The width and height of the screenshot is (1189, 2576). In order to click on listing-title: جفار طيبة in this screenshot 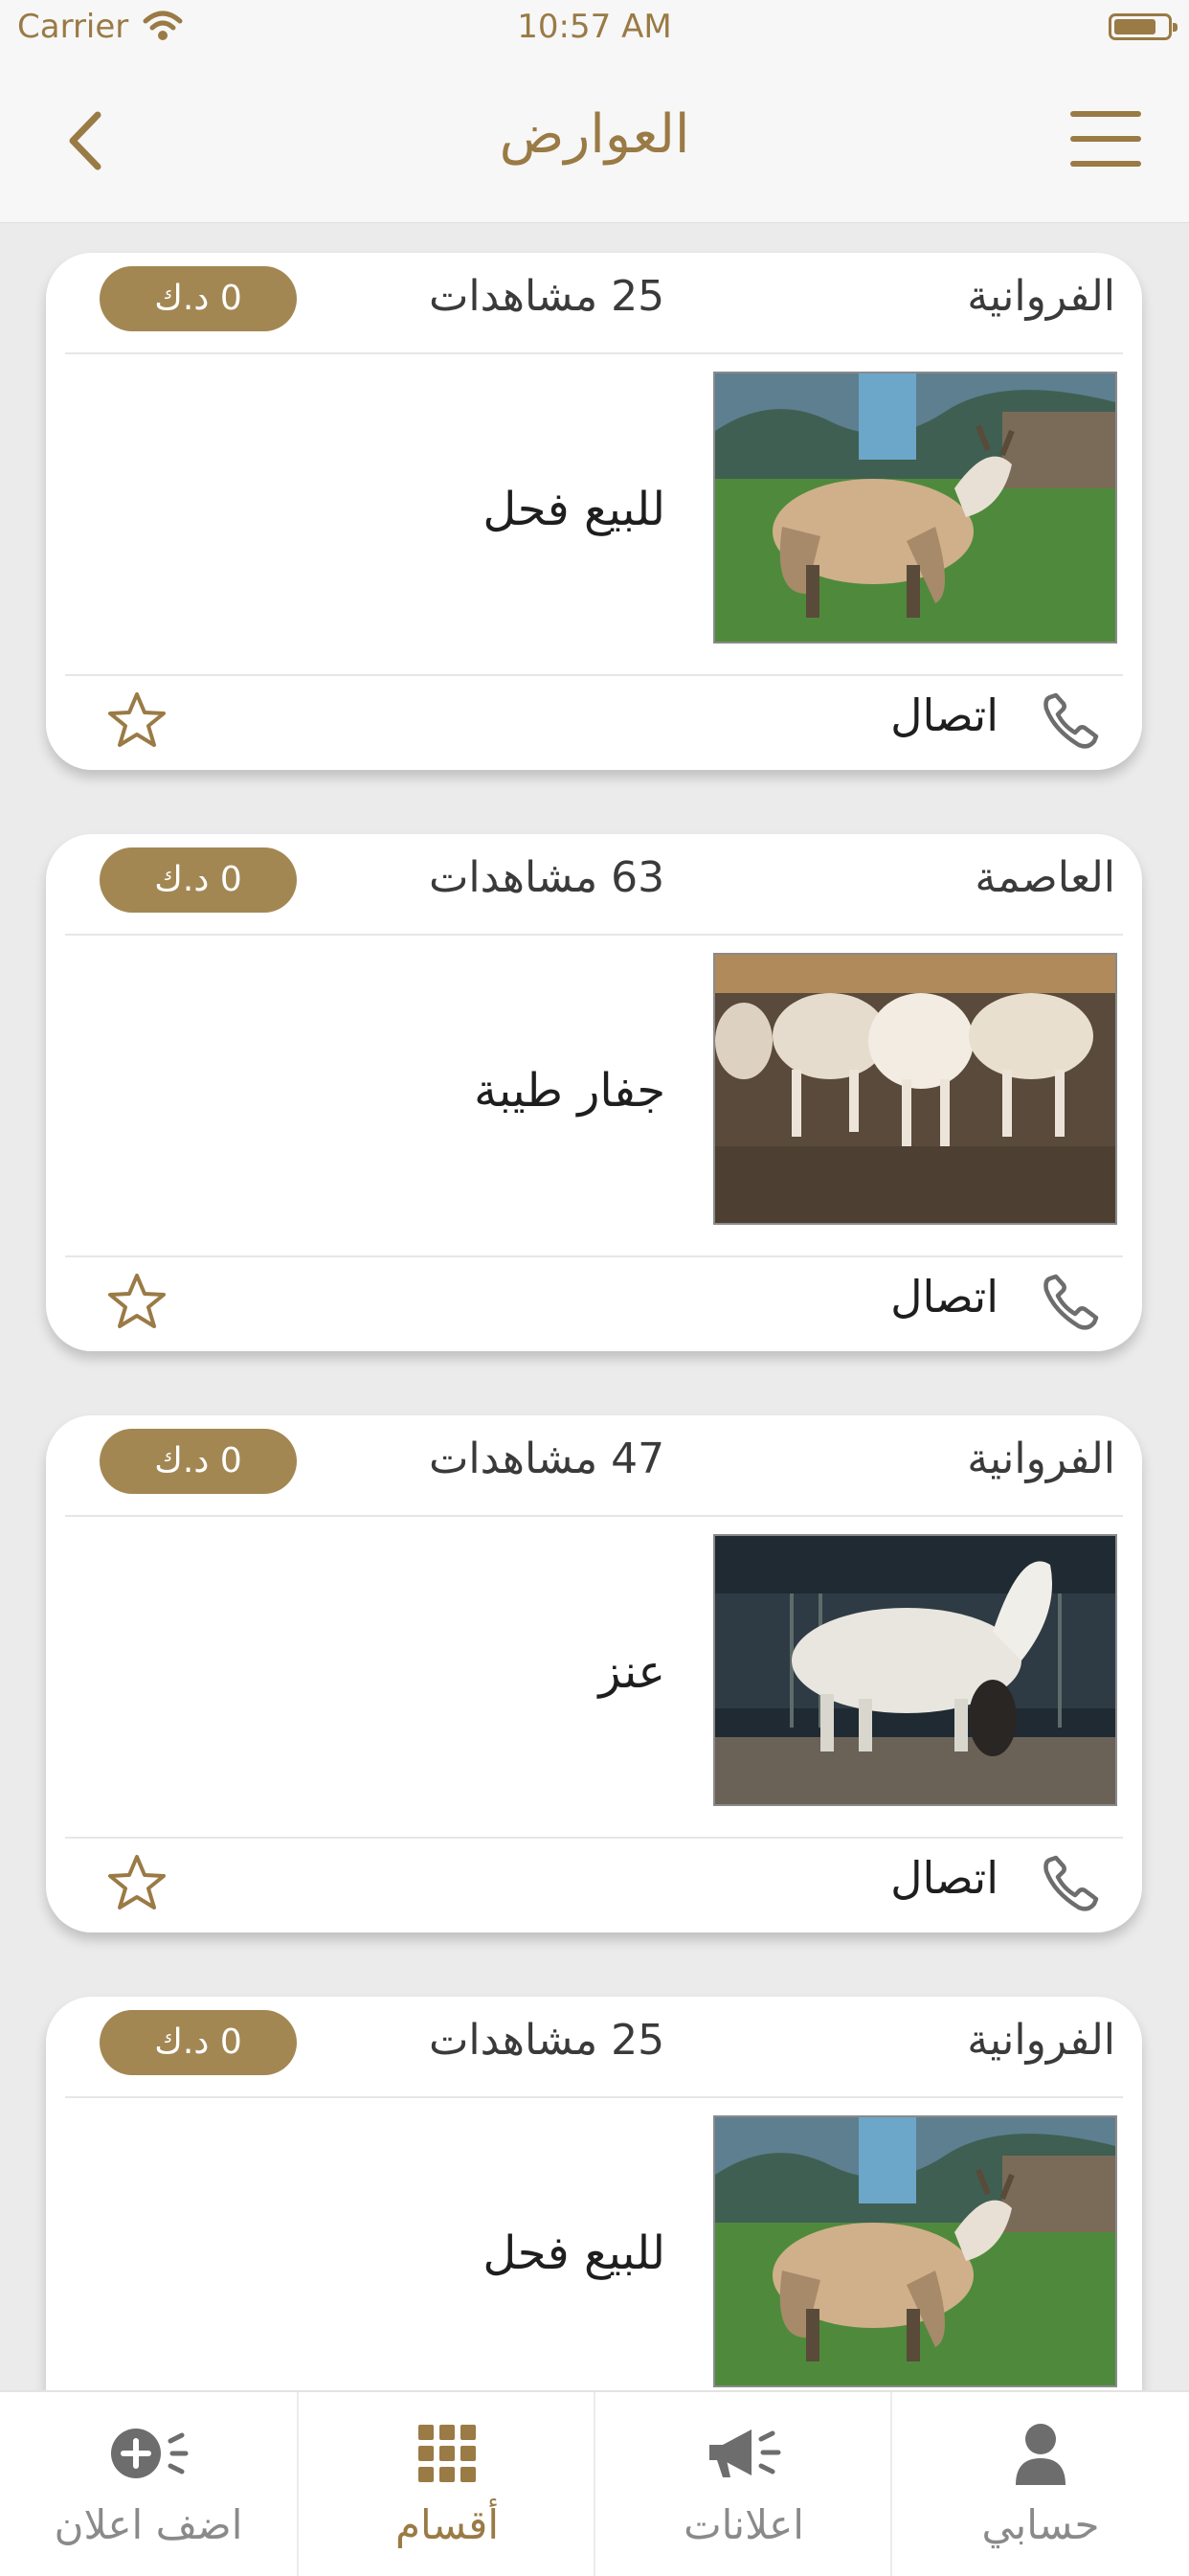, I will do `click(569, 1091)`.